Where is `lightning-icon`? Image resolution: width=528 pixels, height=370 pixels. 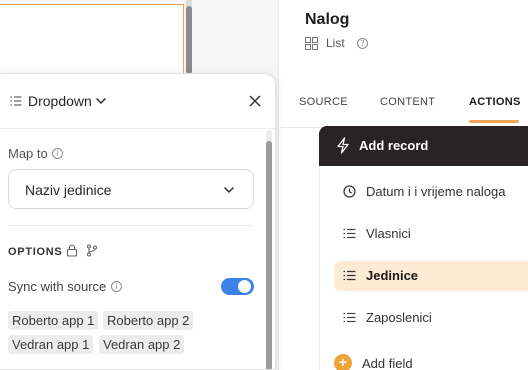
lightning-icon is located at coordinates (343, 145).